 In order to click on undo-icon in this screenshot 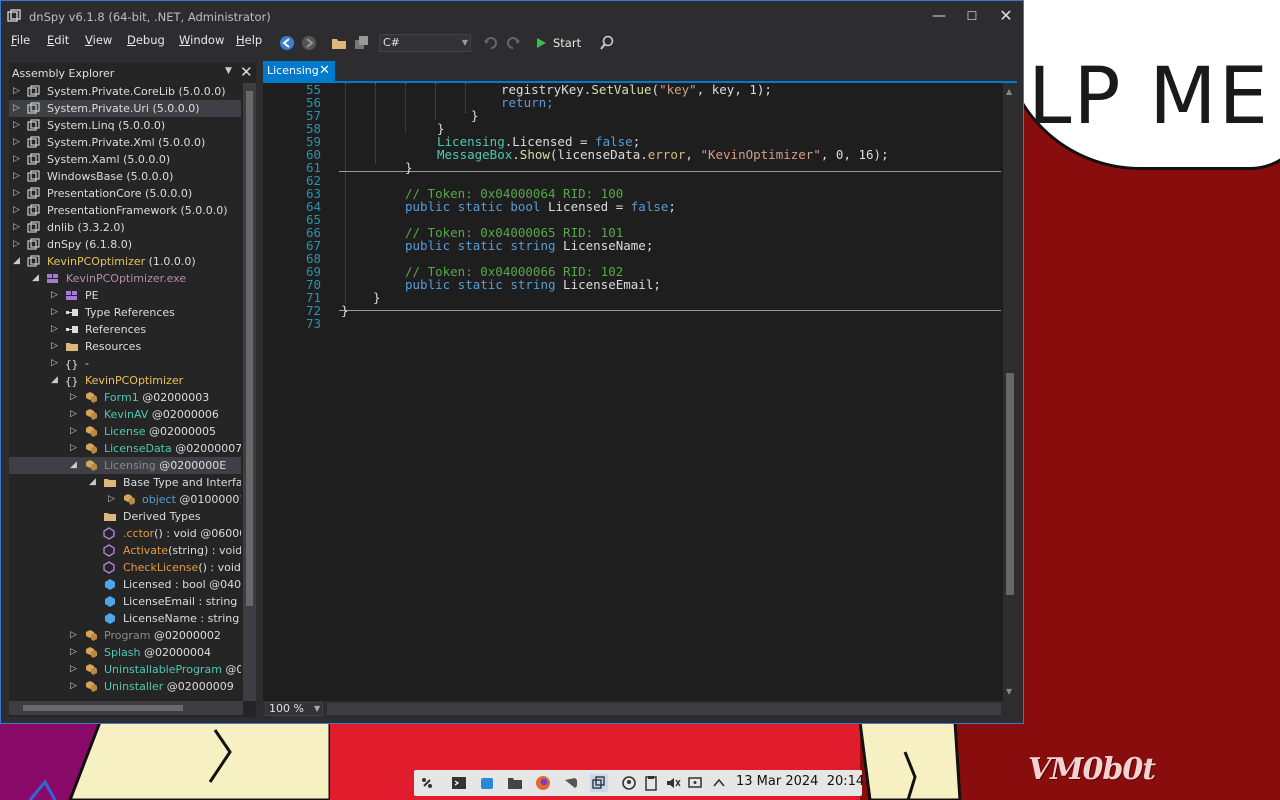, I will do `click(491, 43)`.